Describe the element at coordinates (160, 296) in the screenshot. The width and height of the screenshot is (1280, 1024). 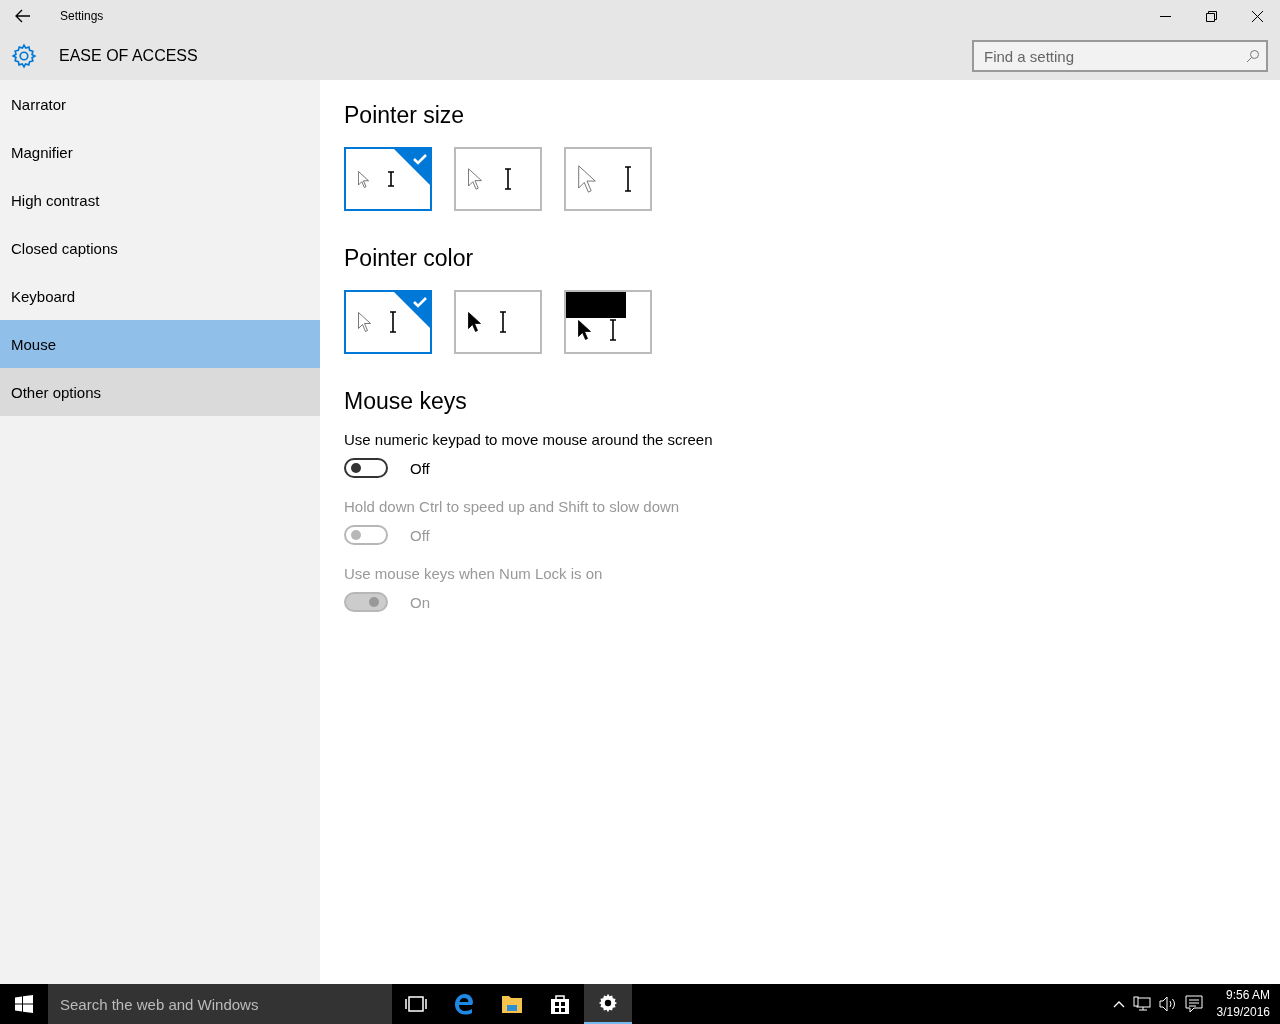
I see `sidebar-item: Keyboard` at that location.